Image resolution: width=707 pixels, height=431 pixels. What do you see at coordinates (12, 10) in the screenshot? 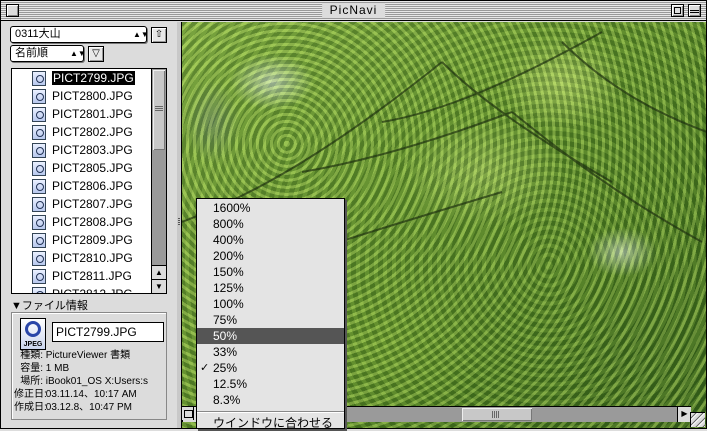
I see `close-box` at bounding box center [12, 10].